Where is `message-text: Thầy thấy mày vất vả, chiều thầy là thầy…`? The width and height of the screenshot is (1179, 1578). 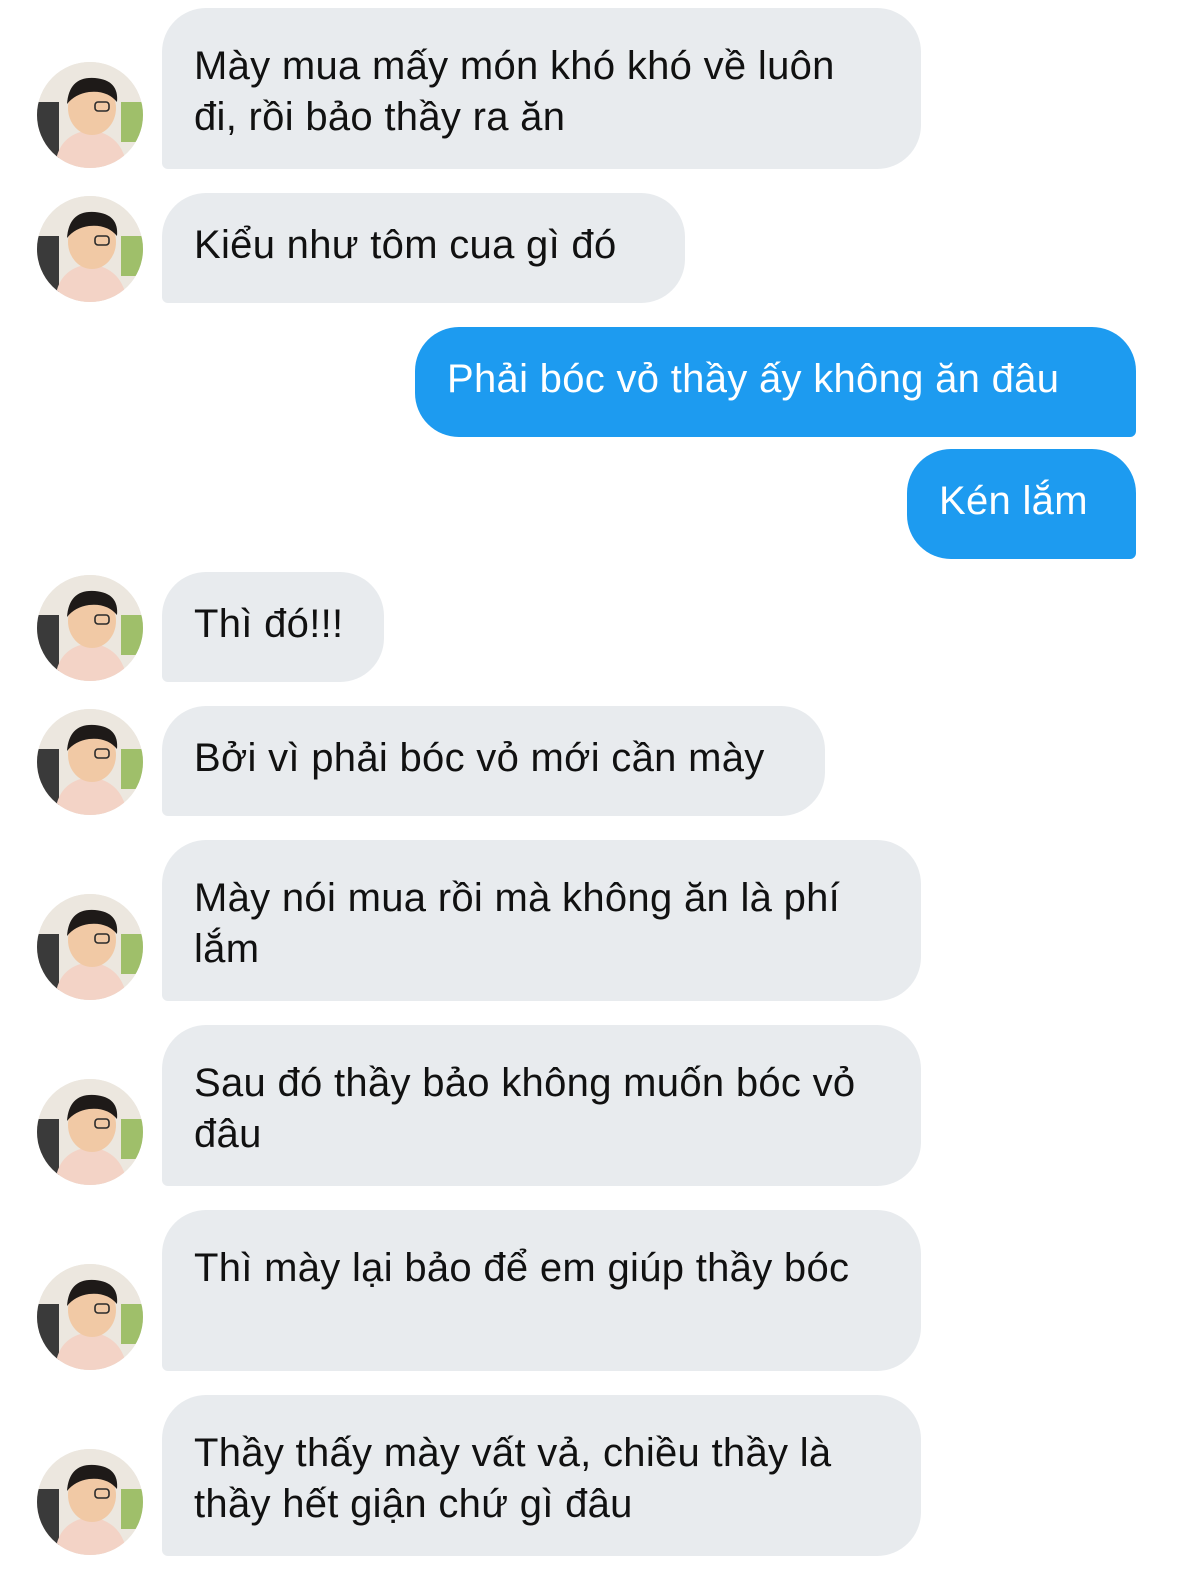 message-text: Thầy thấy mày vất vả, chiều thầy là thầy… is located at coordinates (513, 1478).